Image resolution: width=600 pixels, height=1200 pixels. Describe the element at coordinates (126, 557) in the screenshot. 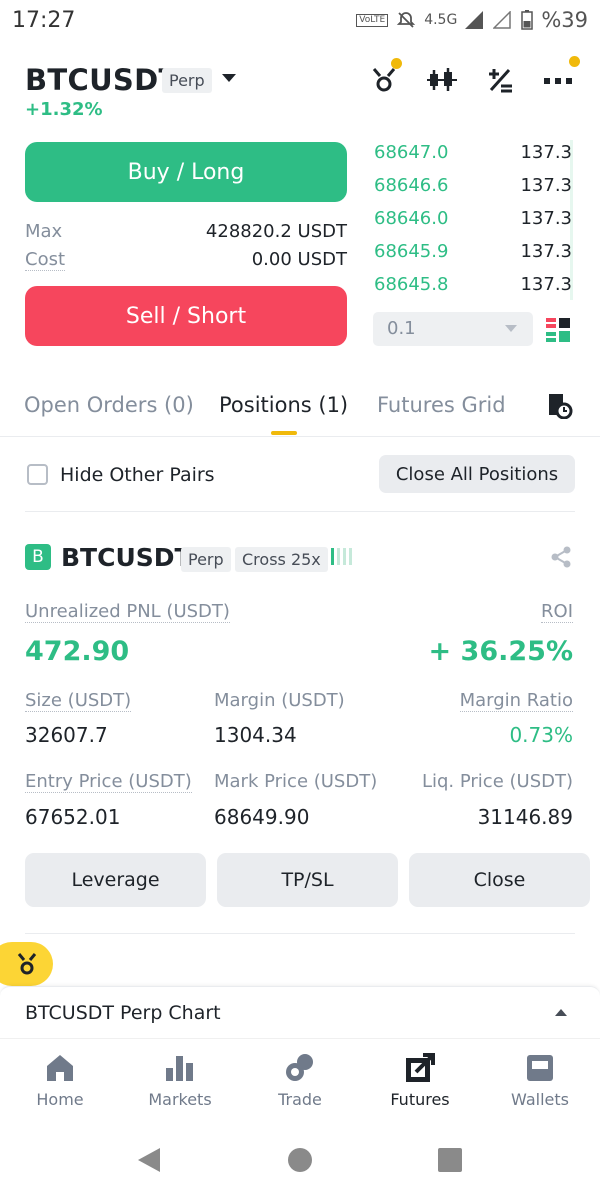

I see `position-symbol: BTCUSDT` at that location.